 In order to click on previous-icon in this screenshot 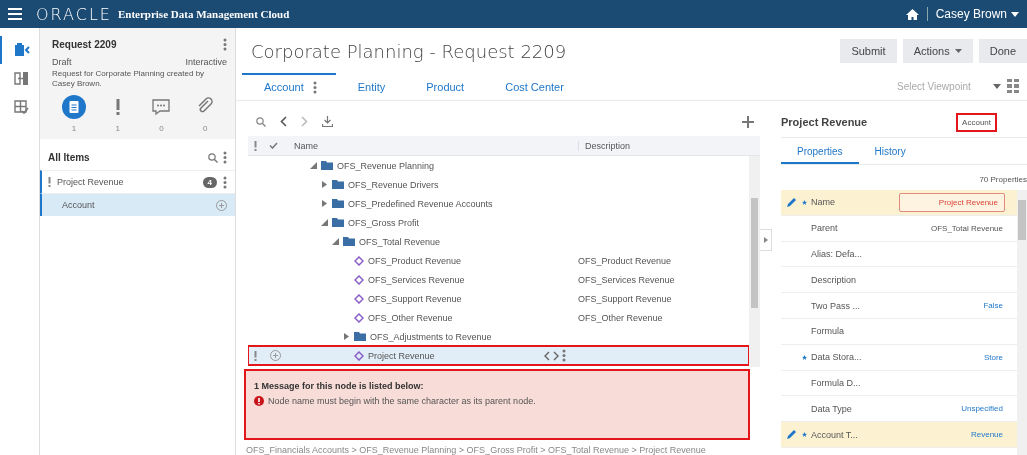, I will do `click(547, 355)`.